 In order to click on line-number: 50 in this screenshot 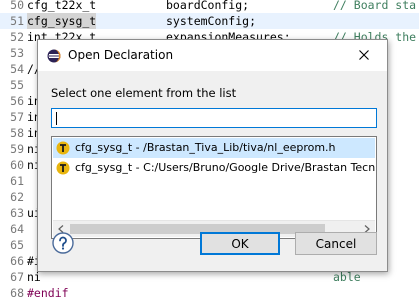, I will do `click(17, 6)`.